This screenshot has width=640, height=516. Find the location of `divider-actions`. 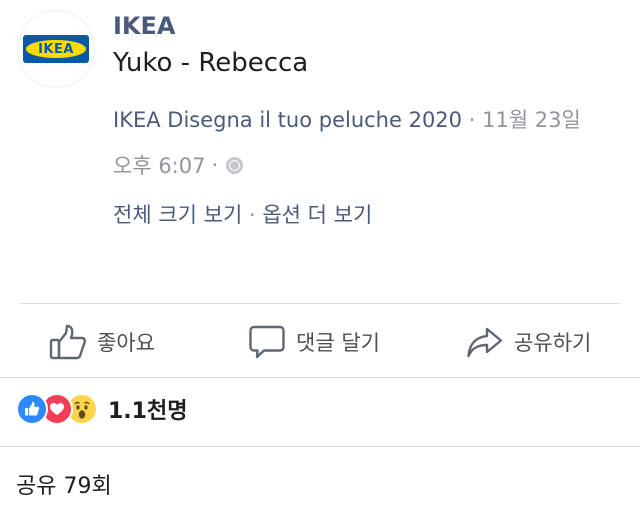

divider-actions is located at coordinates (320, 377).